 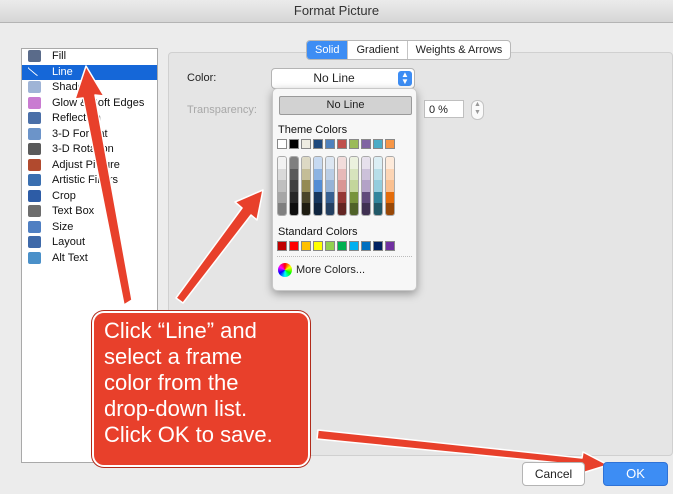 I want to click on callout-line: Click “Line” and, so click(x=180, y=330).